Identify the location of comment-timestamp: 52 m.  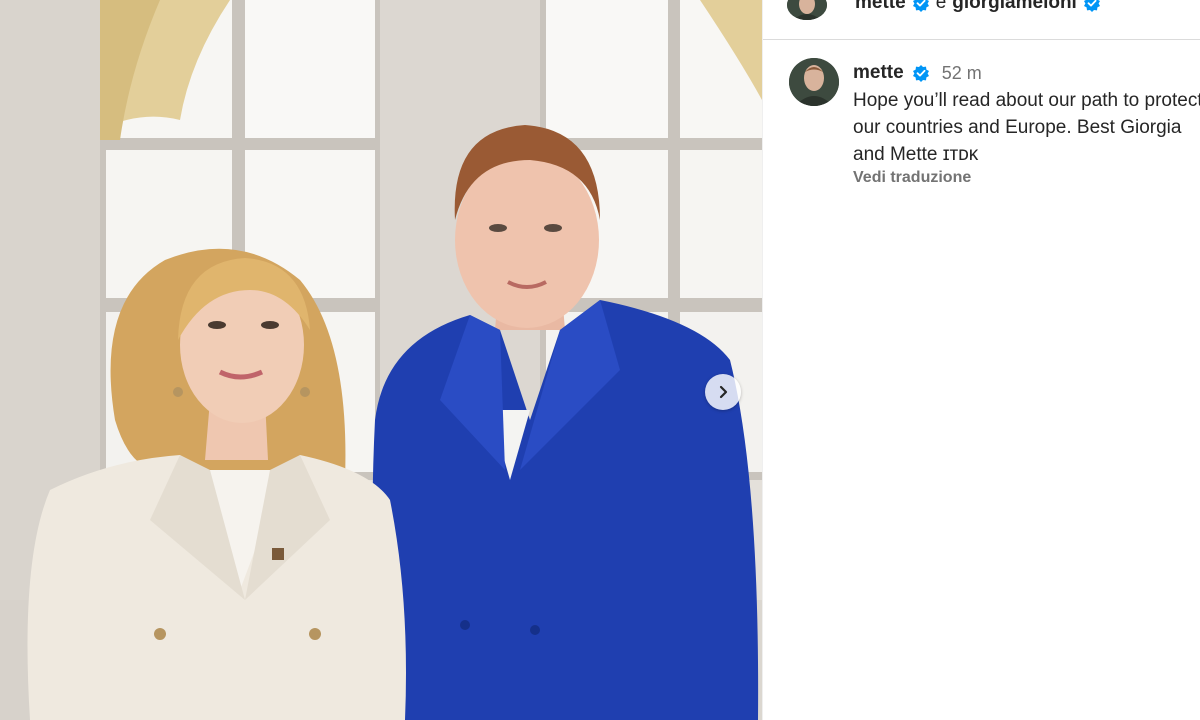
(962, 73).